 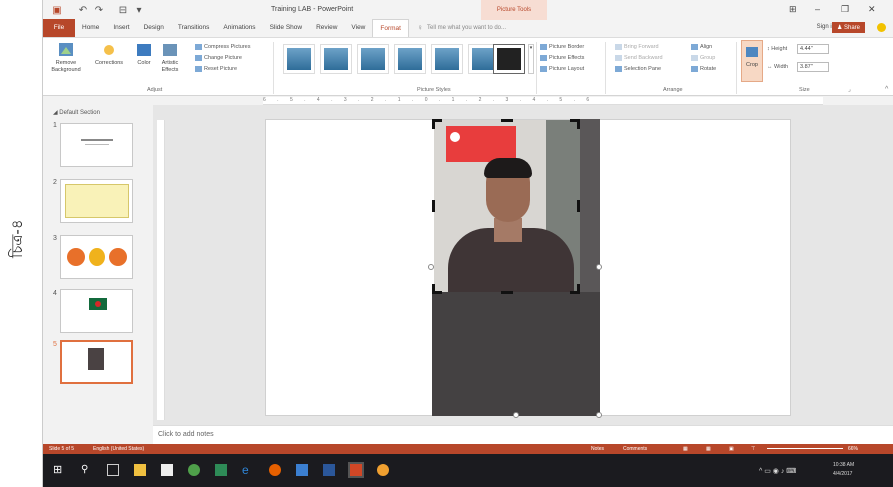 What do you see at coordinates (886, 89) in the screenshot?
I see `collapse-ribbon-icon: ^` at bounding box center [886, 89].